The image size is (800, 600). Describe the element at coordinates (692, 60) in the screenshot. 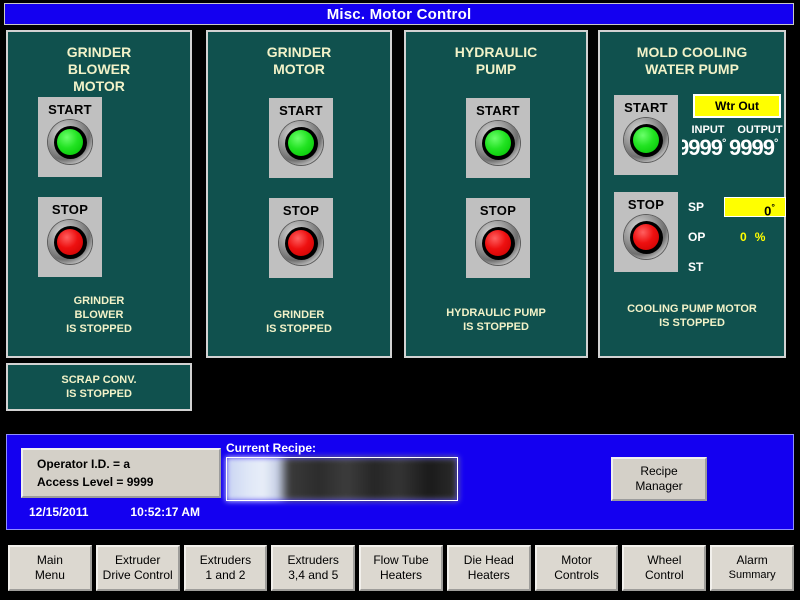

I see `panel-title: MOLD COOLING WATER PUMP` at that location.